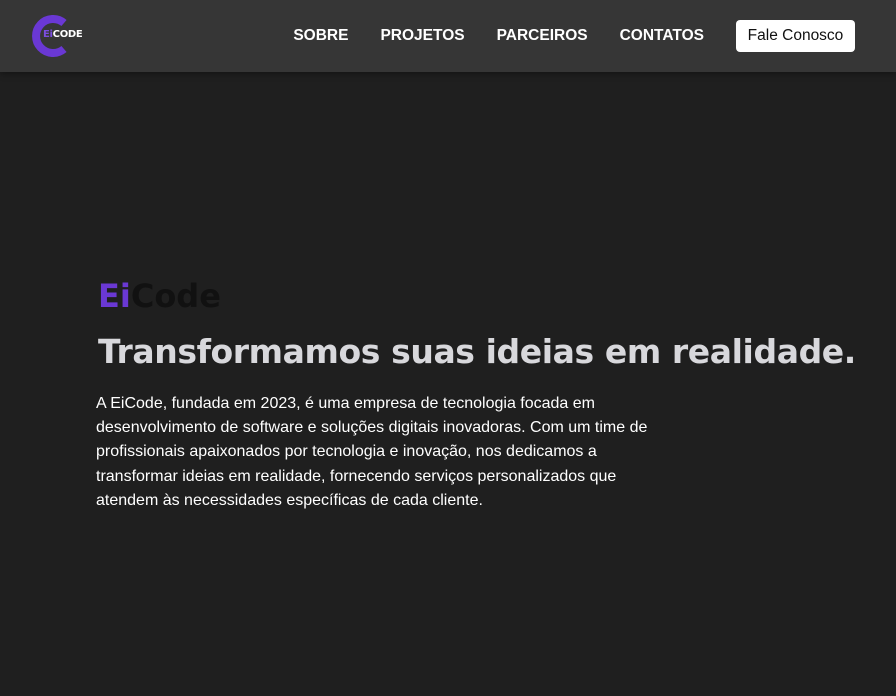  I want to click on hero-brand-prefix: Ei, so click(114, 296).